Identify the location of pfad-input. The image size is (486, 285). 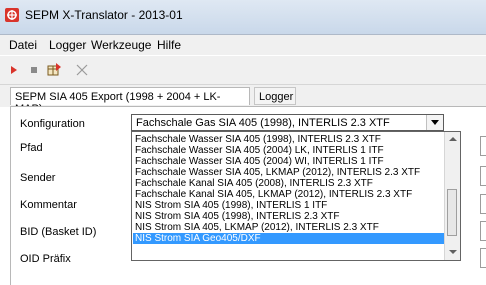
(483, 146).